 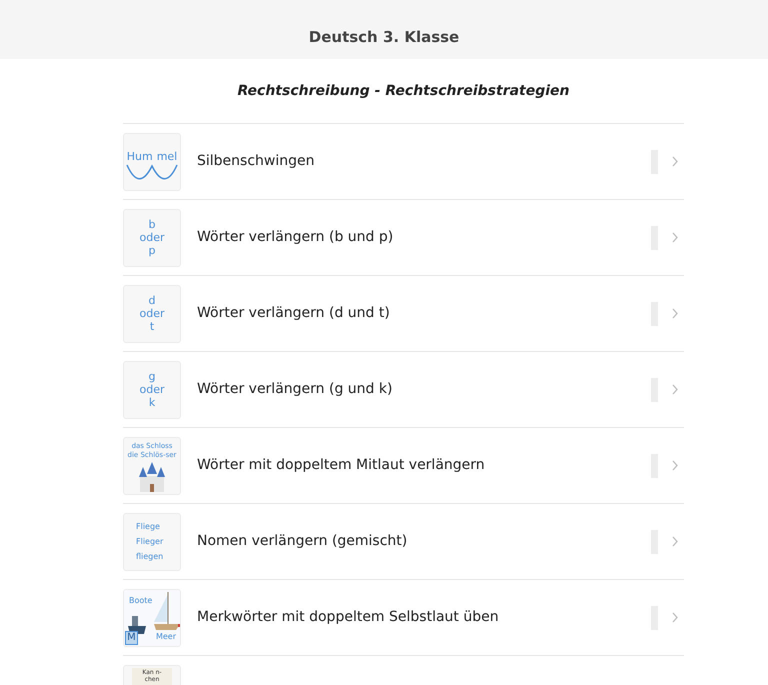 What do you see at coordinates (294, 313) in the screenshot?
I see `item-title: Wörter verlängern (d und t)` at bounding box center [294, 313].